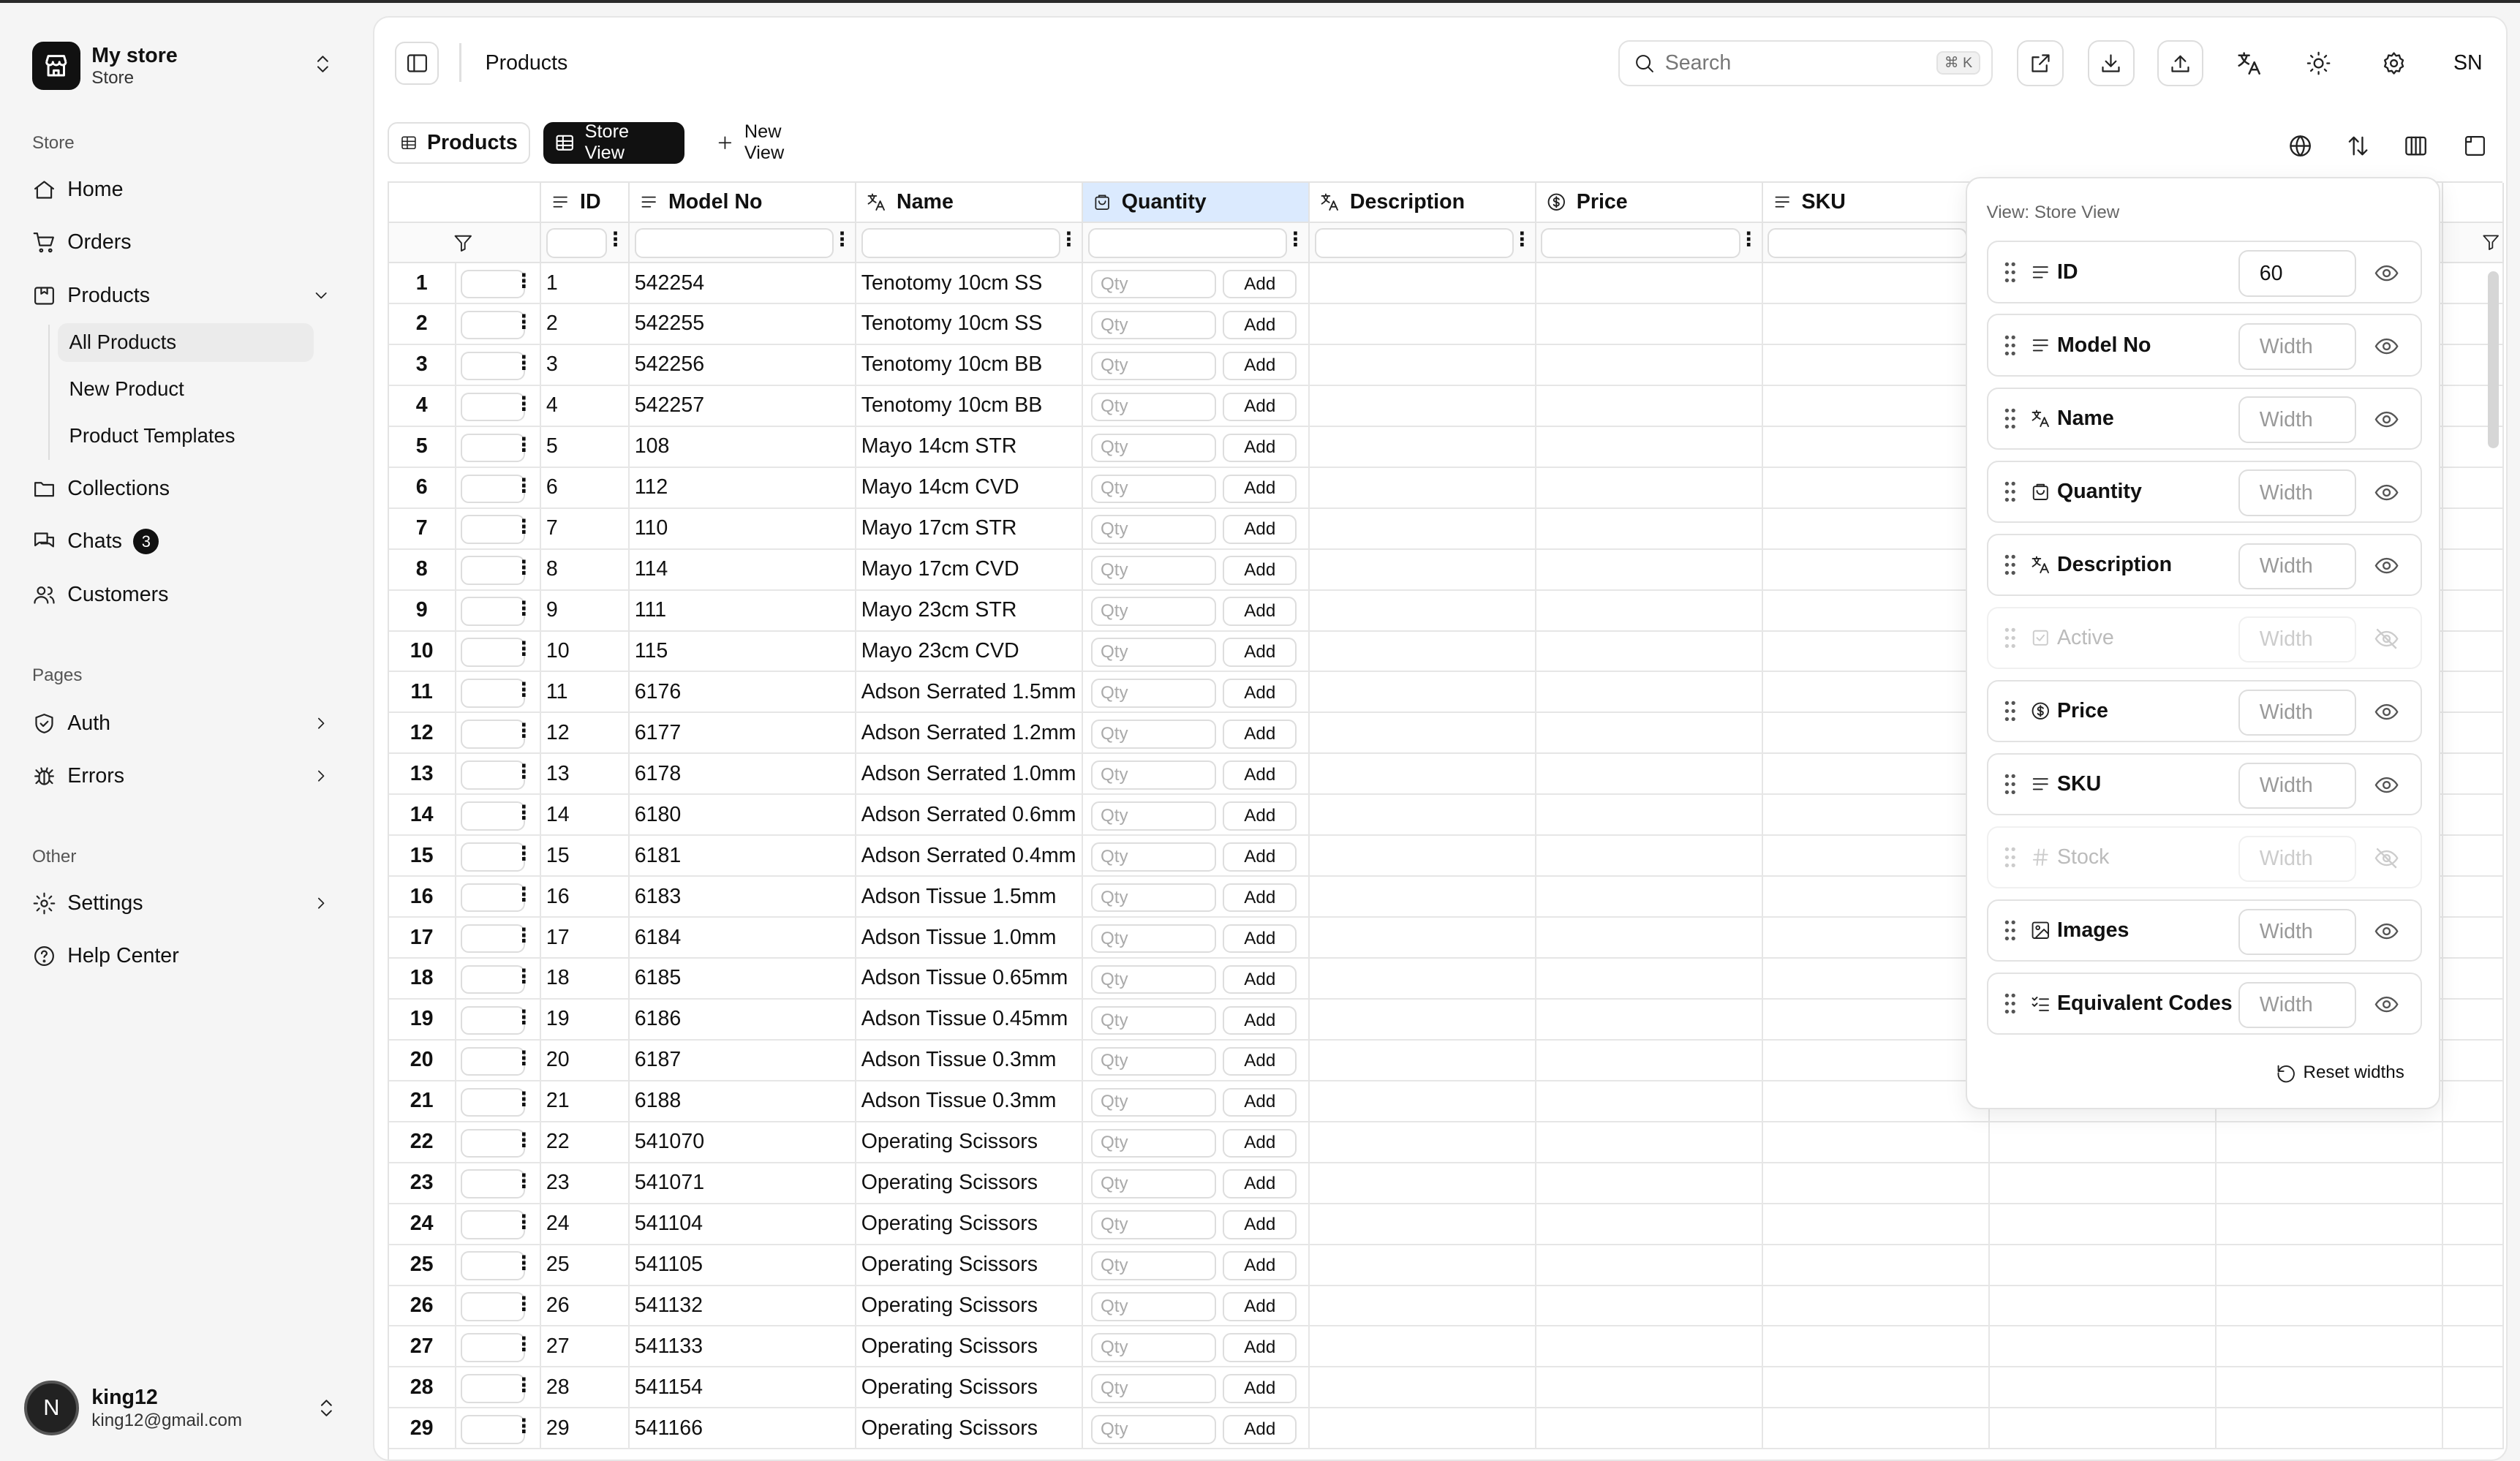 The height and width of the screenshot is (1461, 2520). Describe the element at coordinates (459, 142) in the screenshot. I see `tab-products: Products` at that location.